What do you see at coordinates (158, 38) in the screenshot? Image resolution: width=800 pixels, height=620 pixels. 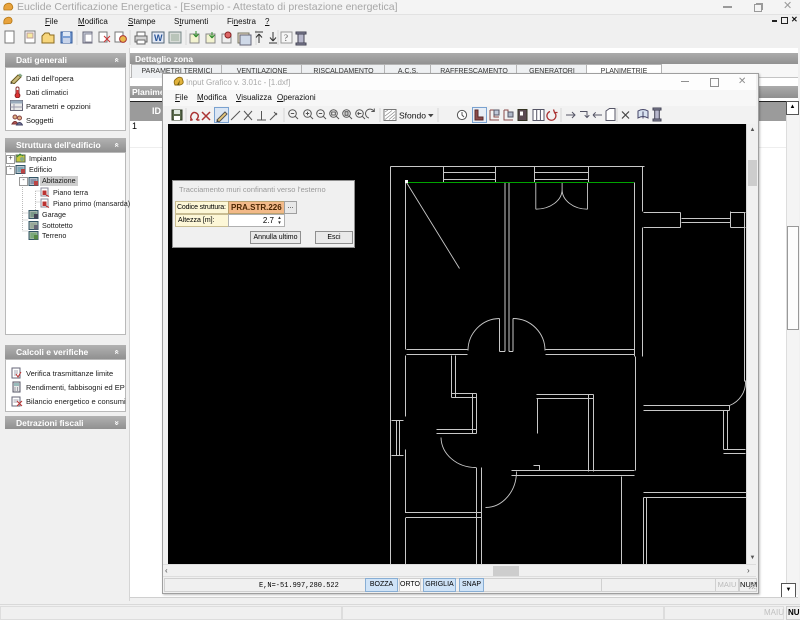 I see `svg-text: W` at bounding box center [158, 38].